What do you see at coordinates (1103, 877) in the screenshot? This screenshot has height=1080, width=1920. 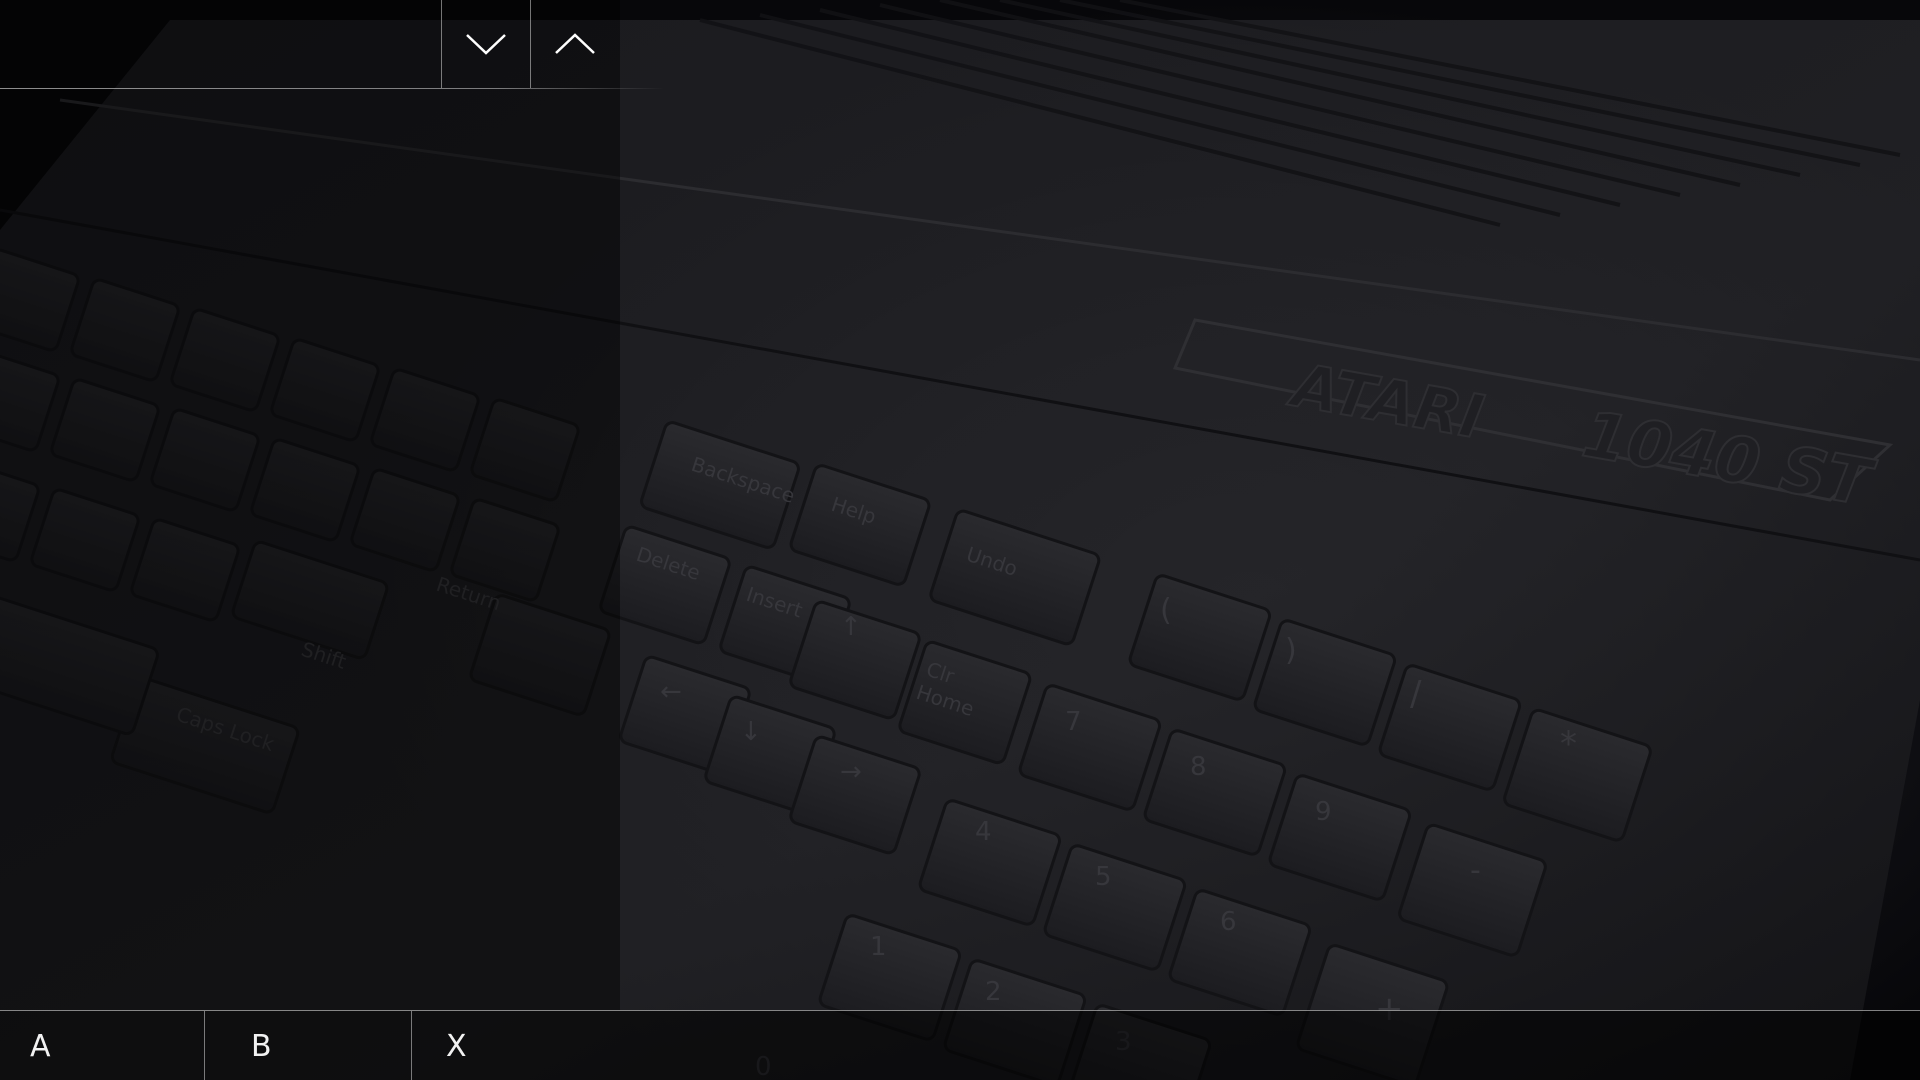 I see `svg-text: 5` at bounding box center [1103, 877].